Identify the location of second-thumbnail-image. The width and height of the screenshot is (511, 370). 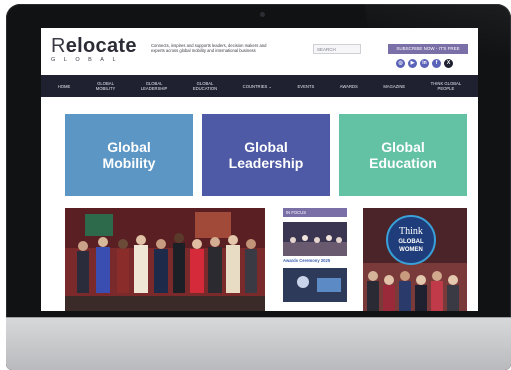
(315, 285).